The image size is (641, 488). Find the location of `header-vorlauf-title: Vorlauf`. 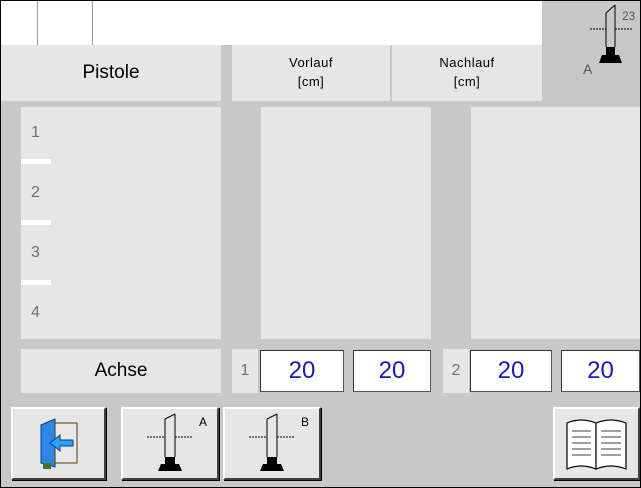

header-vorlauf-title: Vorlauf is located at coordinates (311, 62).